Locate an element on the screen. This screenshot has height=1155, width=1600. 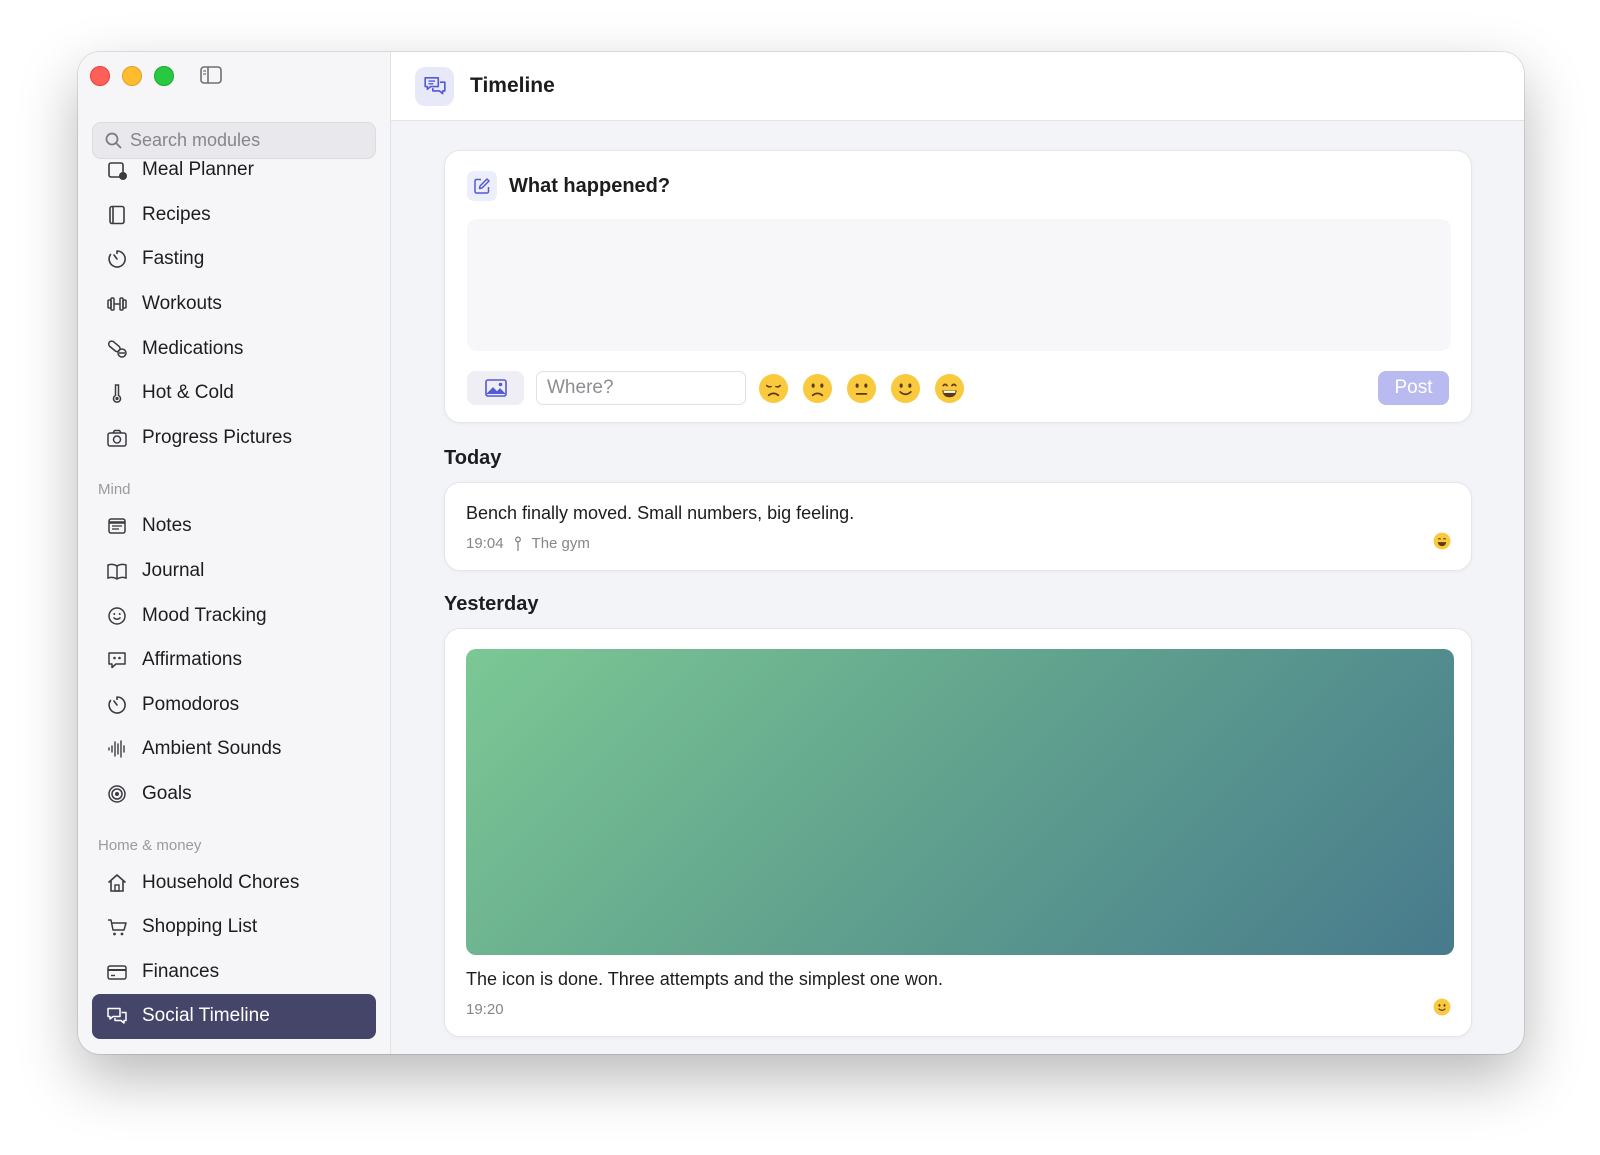
sidebar-item-medications: Medications is located at coordinates (234, 348).